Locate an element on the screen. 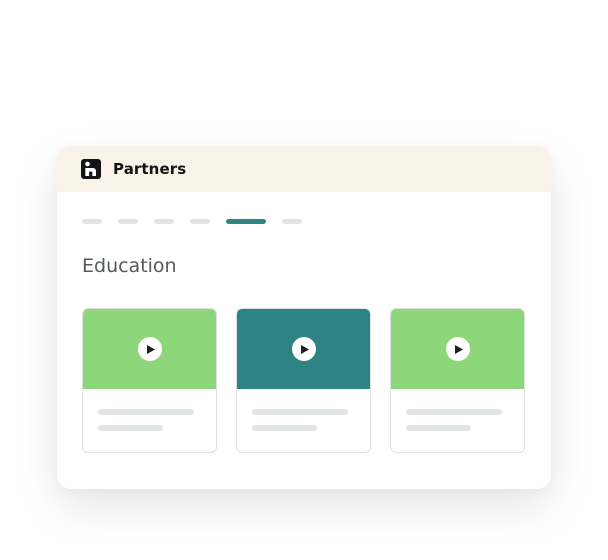 The image size is (608, 560). card-header: Partners is located at coordinates (304, 169).